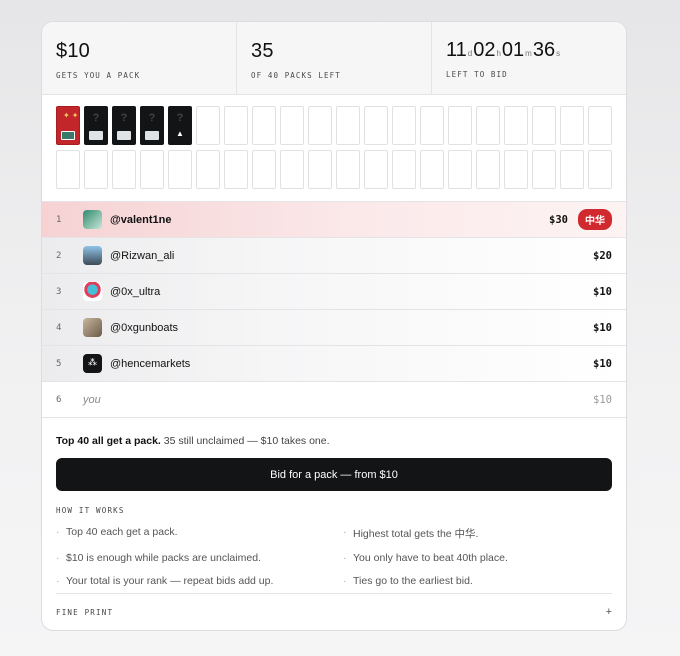  What do you see at coordinates (108, 441) in the screenshot?
I see `summary-strong: Top 40 all get a pack.` at bounding box center [108, 441].